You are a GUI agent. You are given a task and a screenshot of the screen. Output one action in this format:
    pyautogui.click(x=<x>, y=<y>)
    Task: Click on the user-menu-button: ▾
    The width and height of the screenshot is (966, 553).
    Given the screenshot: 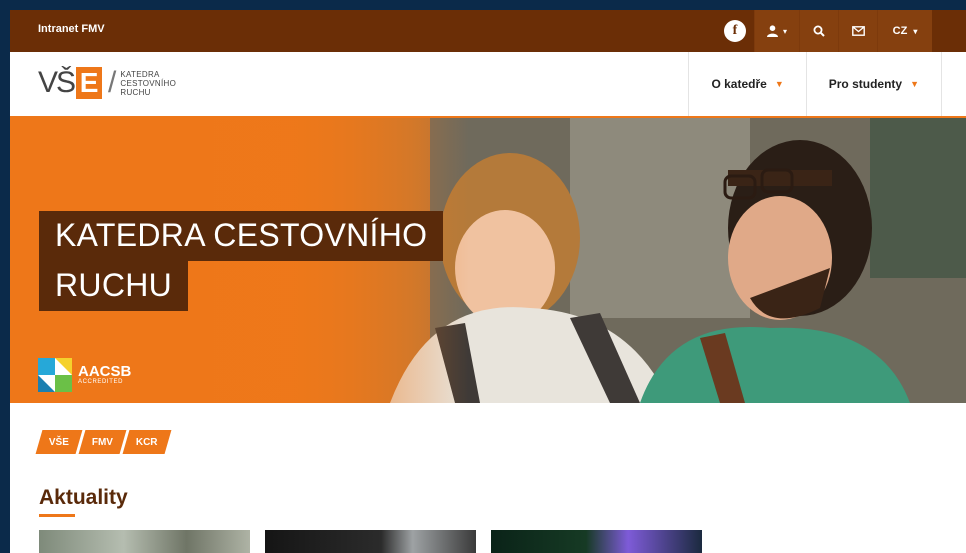 What is the action you would take?
    pyautogui.click(x=776, y=31)
    